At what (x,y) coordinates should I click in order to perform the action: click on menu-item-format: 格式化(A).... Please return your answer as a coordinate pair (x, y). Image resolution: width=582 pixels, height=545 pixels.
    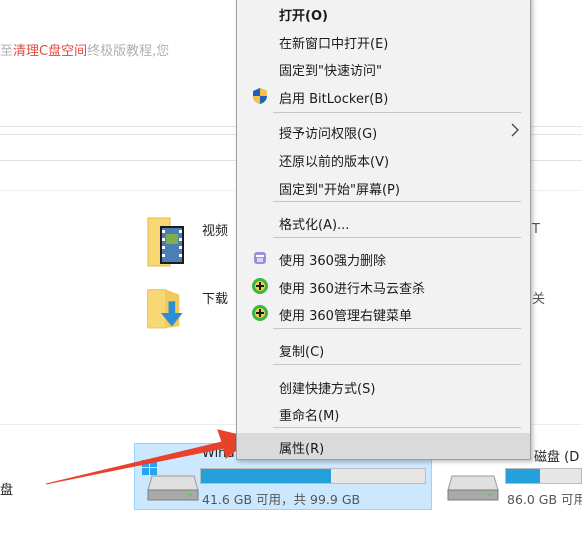
    Looking at the image, I should click on (383, 222).